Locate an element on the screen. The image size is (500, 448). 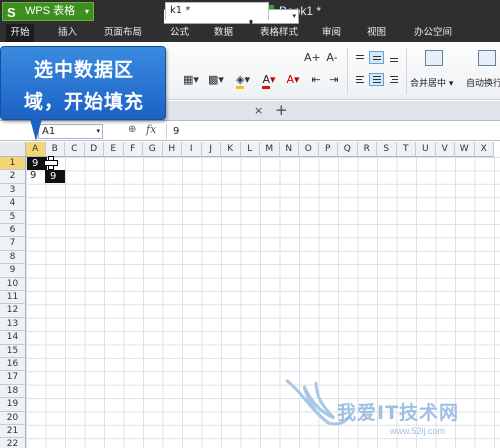
column-header-d: D is located at coordinates (94, 149).